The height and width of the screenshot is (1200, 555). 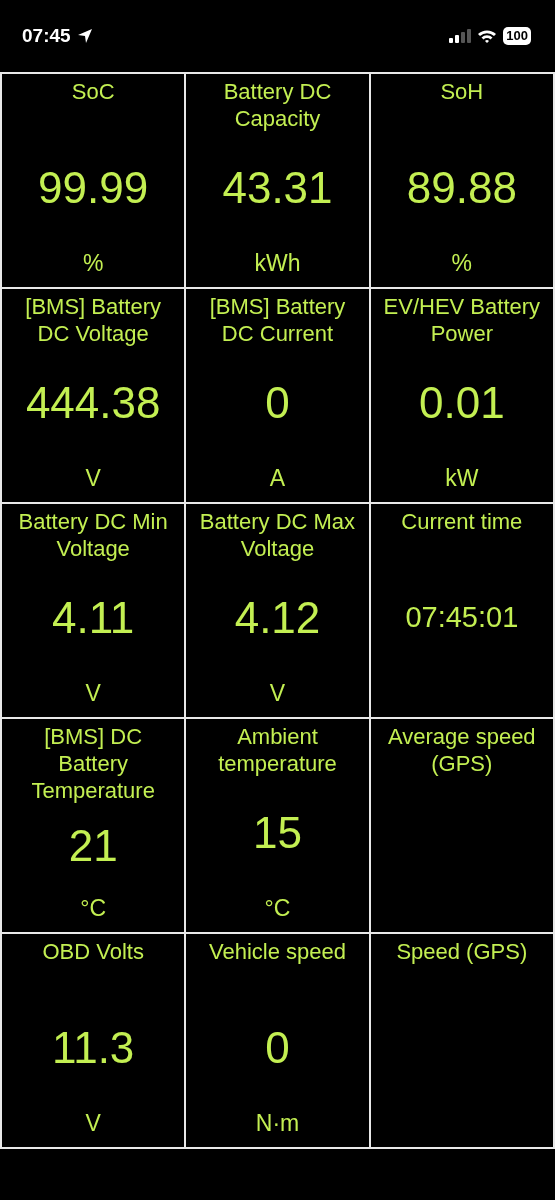 I want to click on unit-label: N·m, so click(x=277, y=1123).